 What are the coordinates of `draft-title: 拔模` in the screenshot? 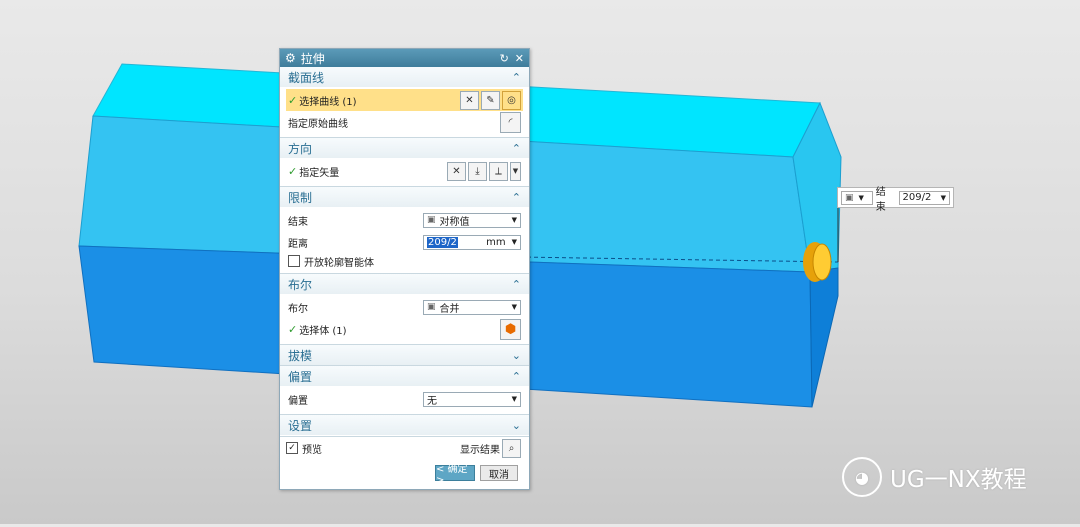 It's located at (300, 355).